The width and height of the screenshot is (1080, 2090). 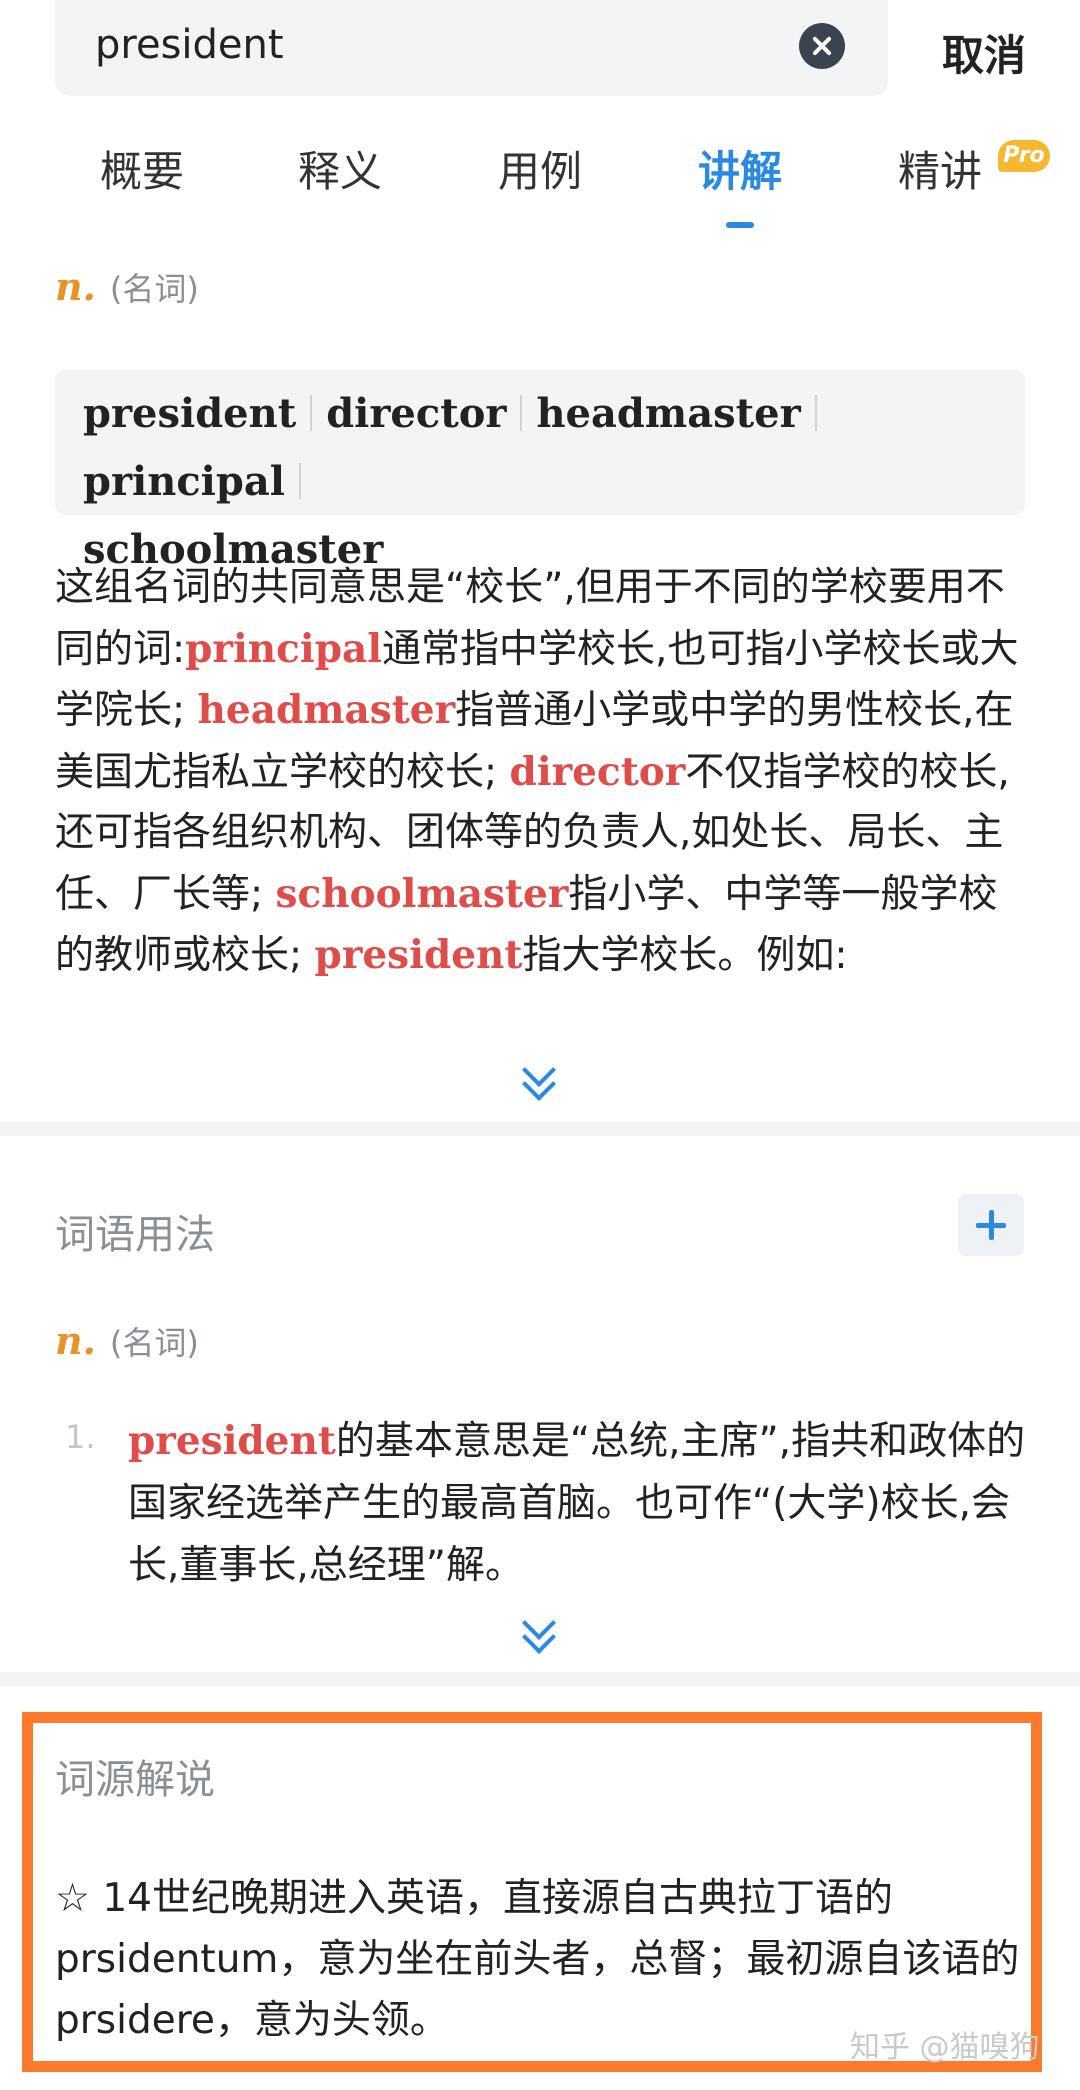 I want to click on clear-search-icon, so click(x=822, y=46).